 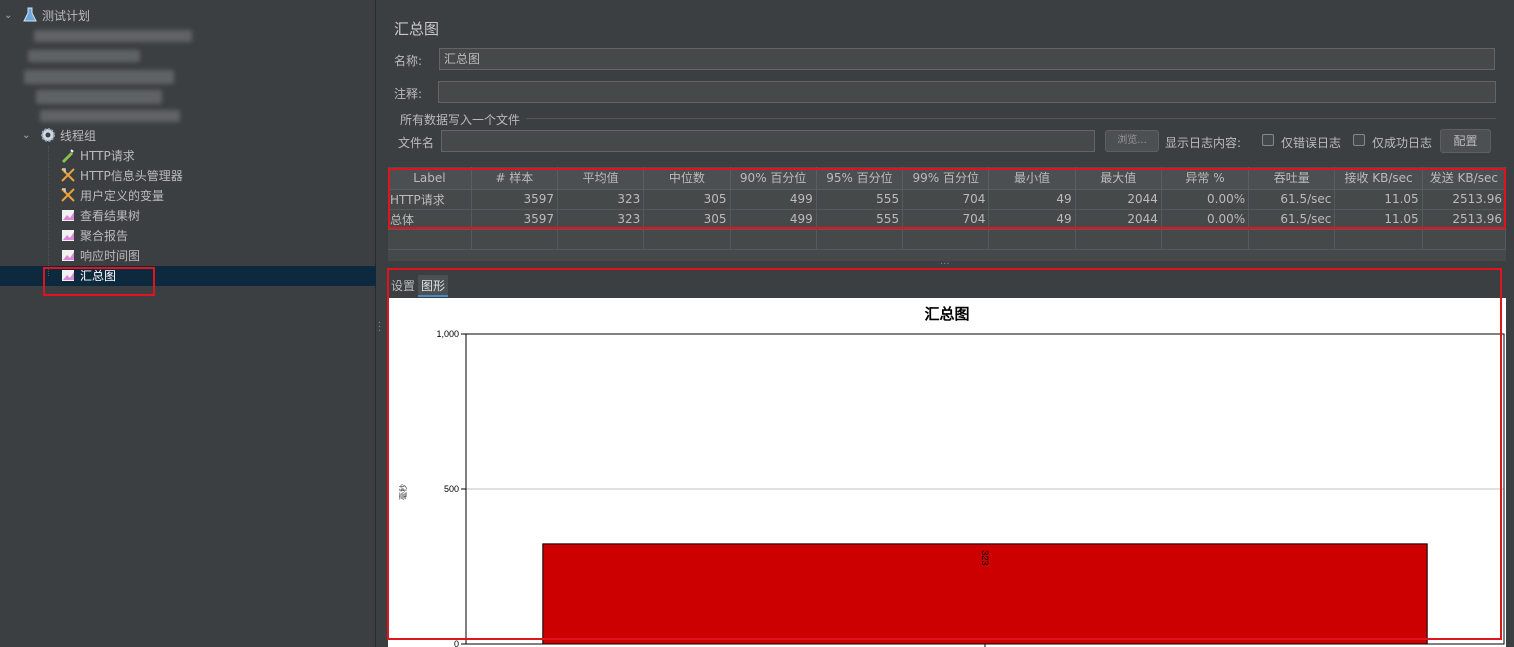 I want to click on name-field: 汇总图, so click(x=967, y=59).